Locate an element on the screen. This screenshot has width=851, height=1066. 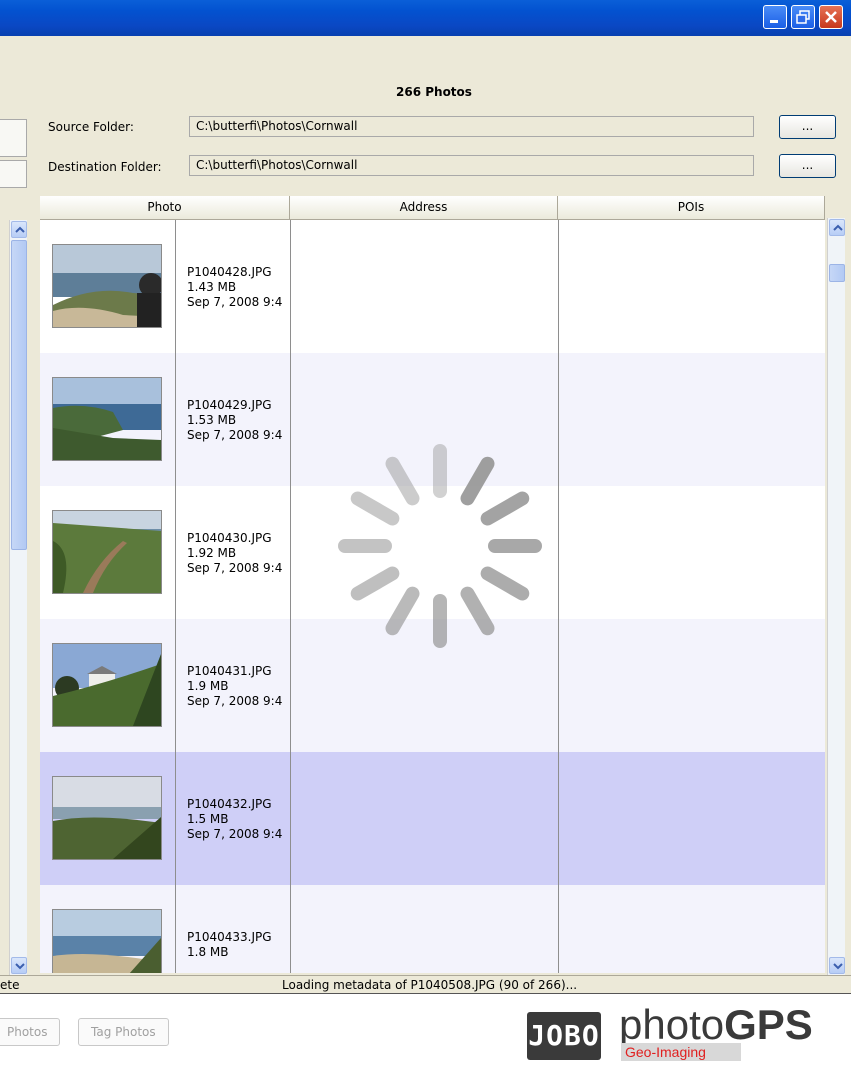
photo-filename: P1040432.JPG is located at coordinates (229, 804).